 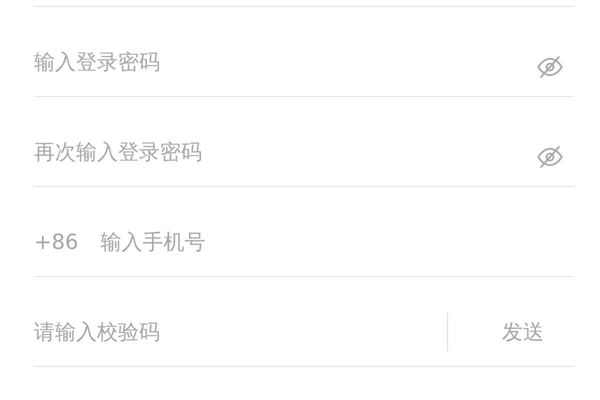 I want to click on input-field: 输入登录密码, so click(x=285, y=62).